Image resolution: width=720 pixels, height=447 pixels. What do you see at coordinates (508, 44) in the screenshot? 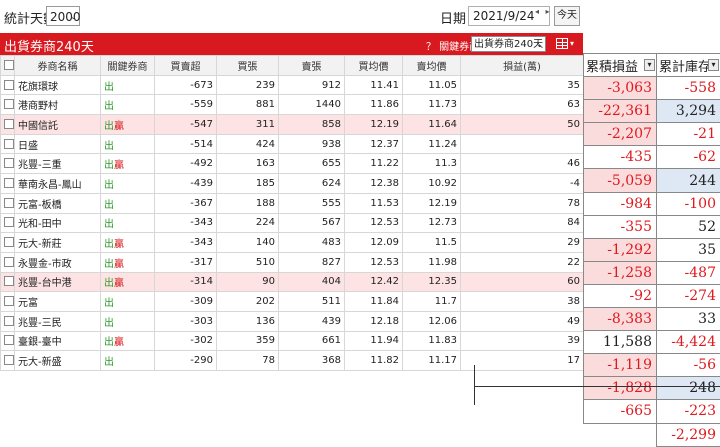
I see `filter-select: 出貨券商240天 ⌄` at bounding box center [508, 44].